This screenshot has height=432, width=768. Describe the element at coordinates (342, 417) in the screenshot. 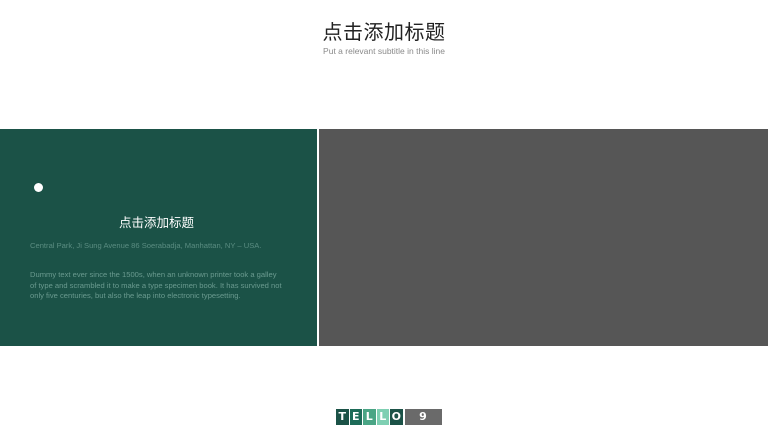

I see `logo-letter: T` at that location.